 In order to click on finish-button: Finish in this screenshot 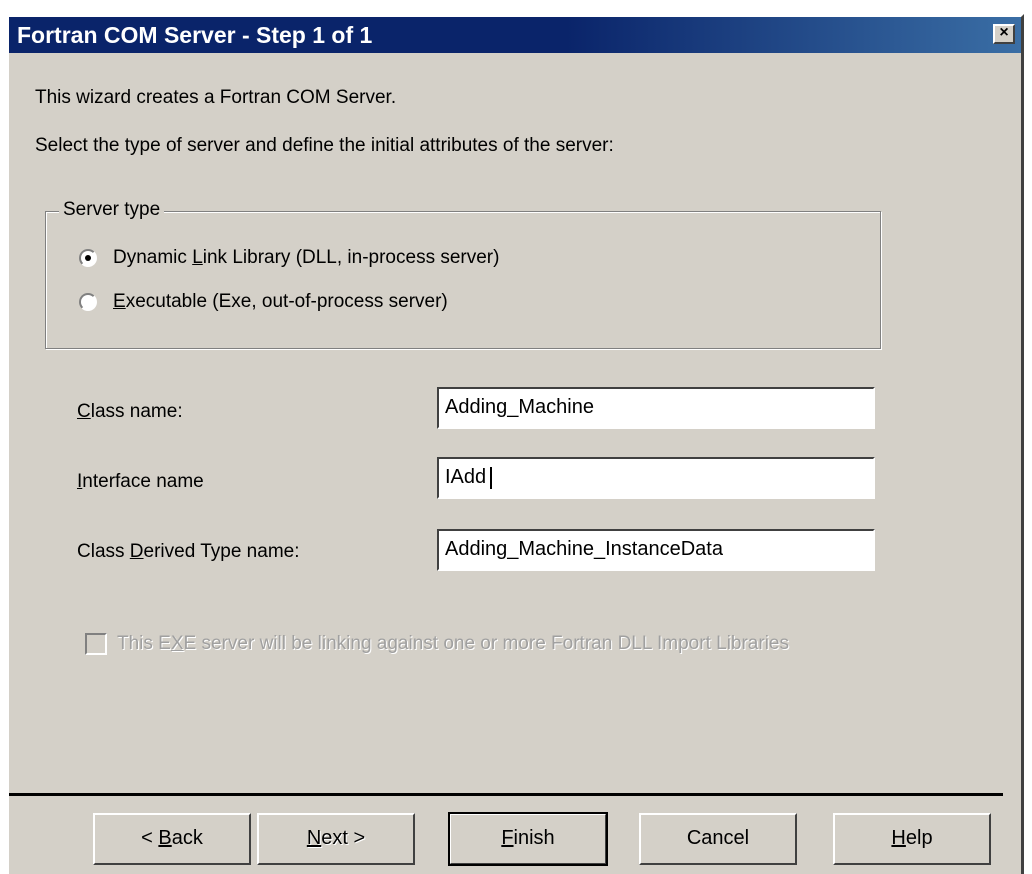, I will do `click(528, 839)`.